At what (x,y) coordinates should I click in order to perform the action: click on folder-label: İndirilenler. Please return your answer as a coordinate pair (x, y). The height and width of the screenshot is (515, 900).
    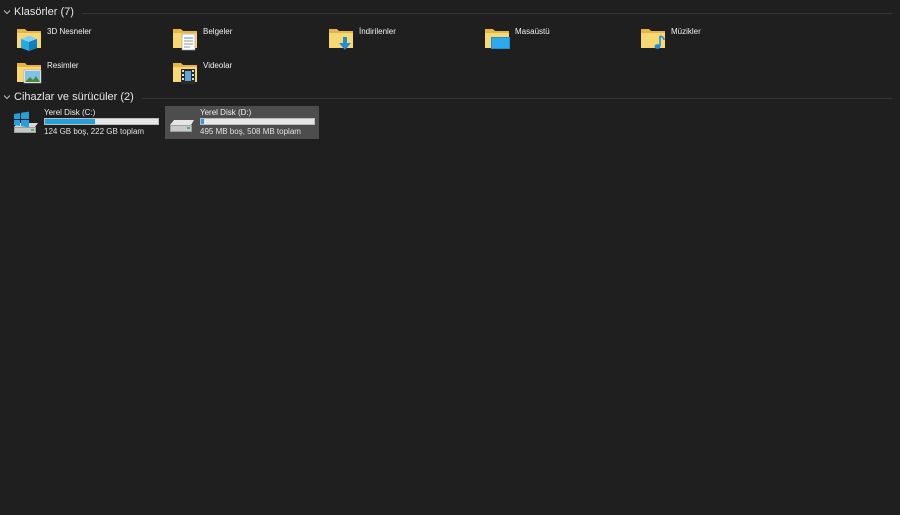
    Looking at the image, I should click on (377, 31).